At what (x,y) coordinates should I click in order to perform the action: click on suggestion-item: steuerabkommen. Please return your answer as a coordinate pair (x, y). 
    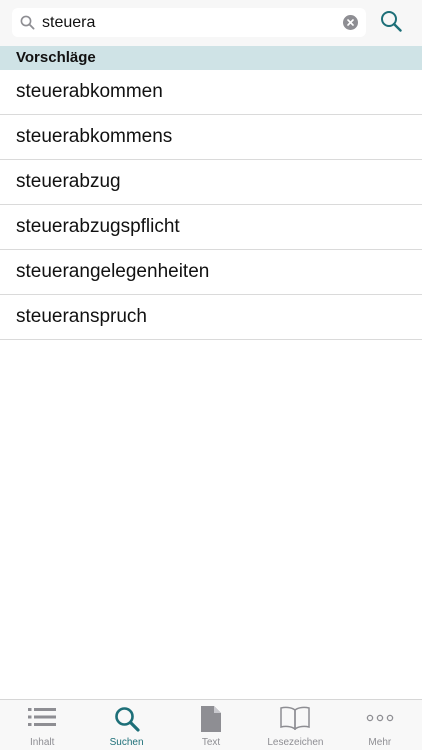
    Looking at the image, I should click on (211, 92).